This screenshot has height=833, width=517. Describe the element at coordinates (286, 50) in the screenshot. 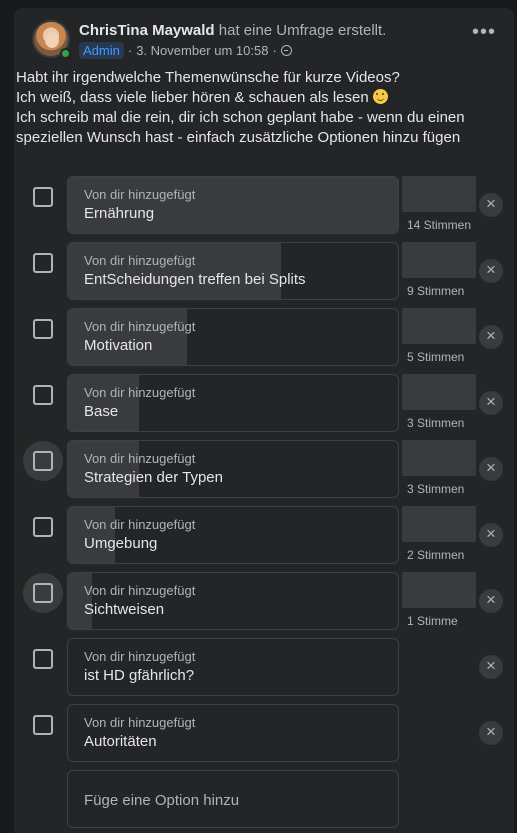

I see `globe-icon` at that location.